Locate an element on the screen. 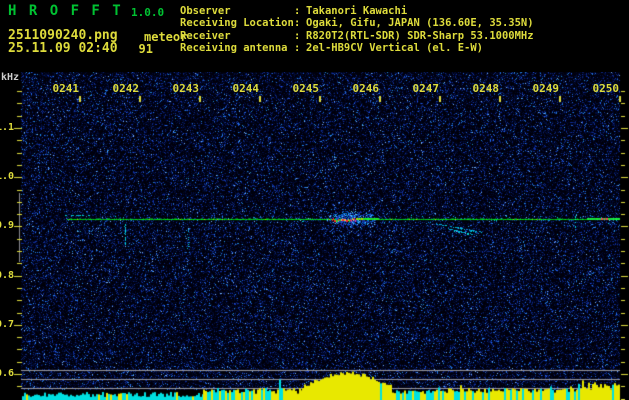 This screenshot has width=629, height=400. echo-count: 91 is located at coordinates (145, 49).